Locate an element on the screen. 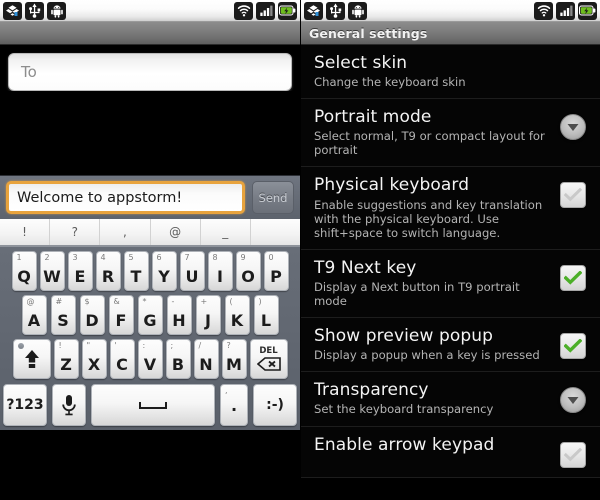 The height and width of the screenshot is (500, 600). key-w: 2W is located at coordinates (52, 271).